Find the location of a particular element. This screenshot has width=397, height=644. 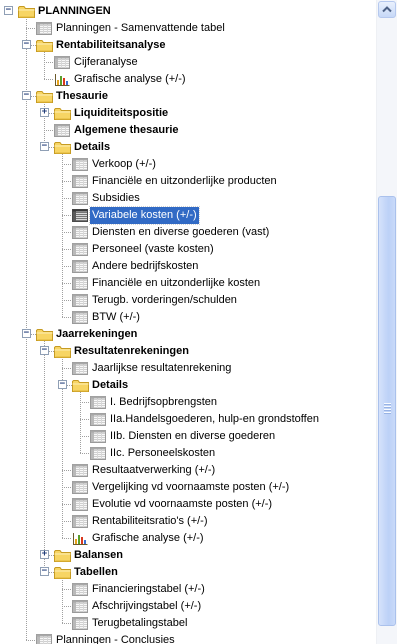

tree-item-label: Rentabiliteitsratio's (+/-) is located at coordinates (150, 521).